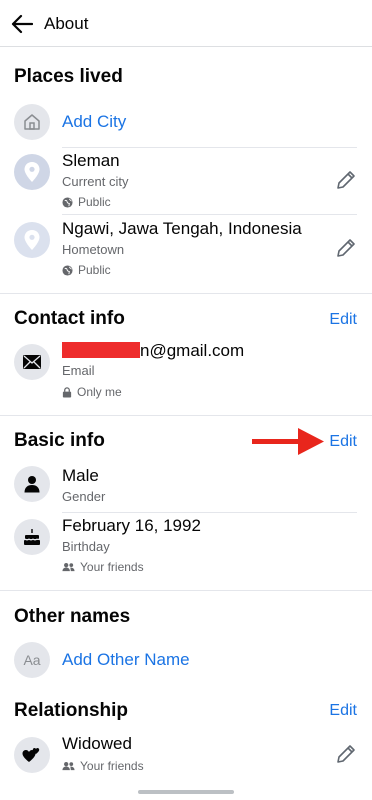  I want to click on birthday-cake-icon, so click(32, 537).